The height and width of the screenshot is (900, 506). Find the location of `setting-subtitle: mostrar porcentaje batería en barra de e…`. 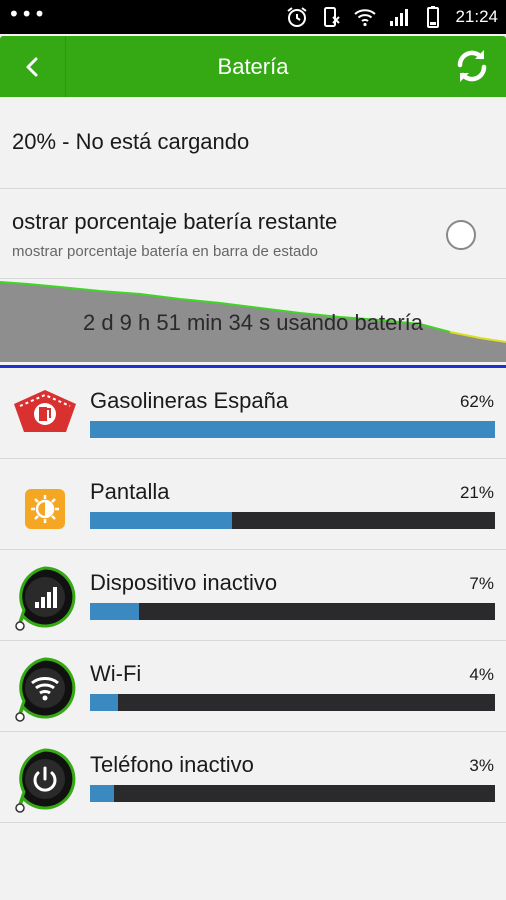

setting-subtitle: mostrar porcentaje batería en barra de e… is located at coordinates (165, 251).